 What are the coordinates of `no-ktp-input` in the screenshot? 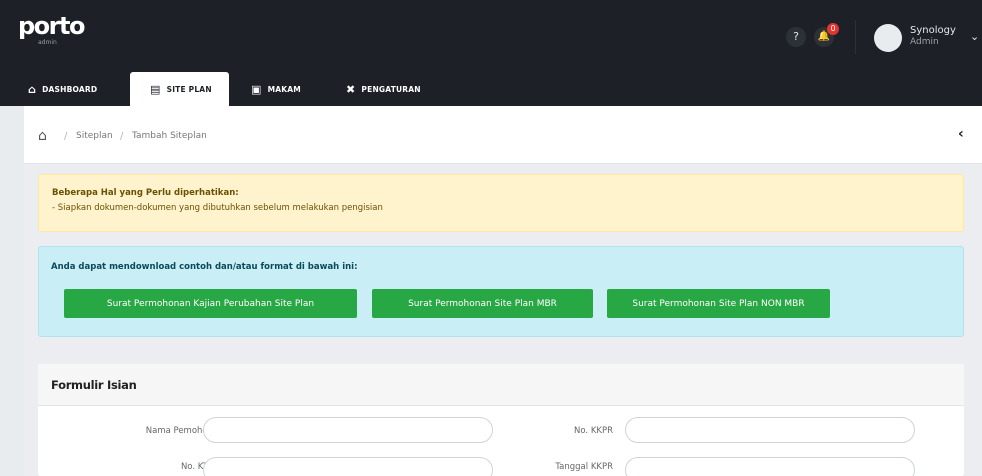 It's located at (348, 466).